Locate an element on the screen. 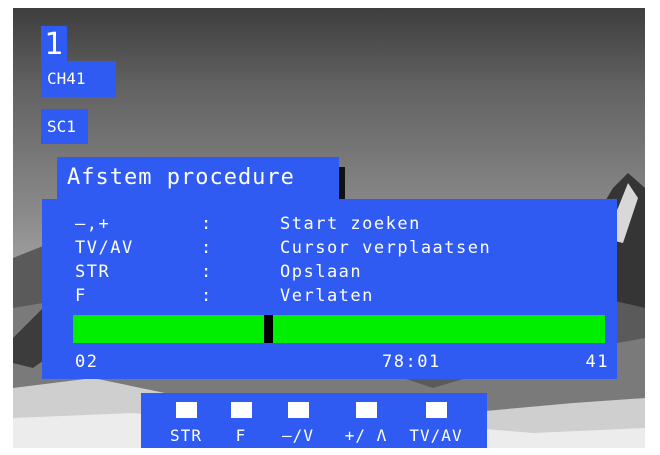 This screenshot has width=660, height=455. command-key: F is located at coordinates (81, 296).